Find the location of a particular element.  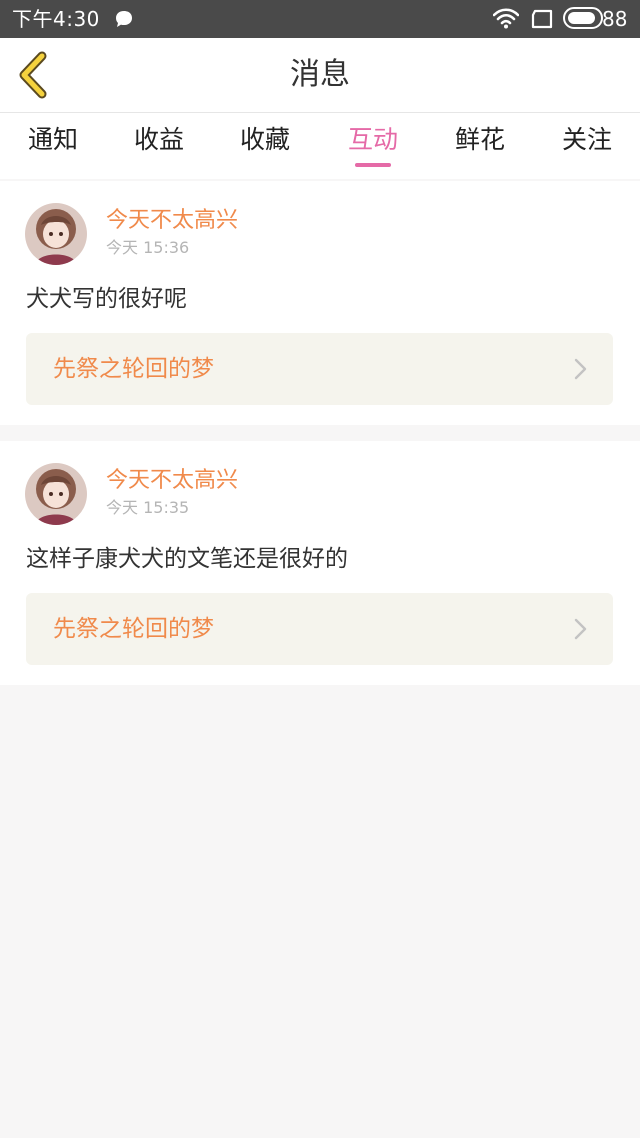

message-time: 今天 15:36 is located at coordinates (147, 248).